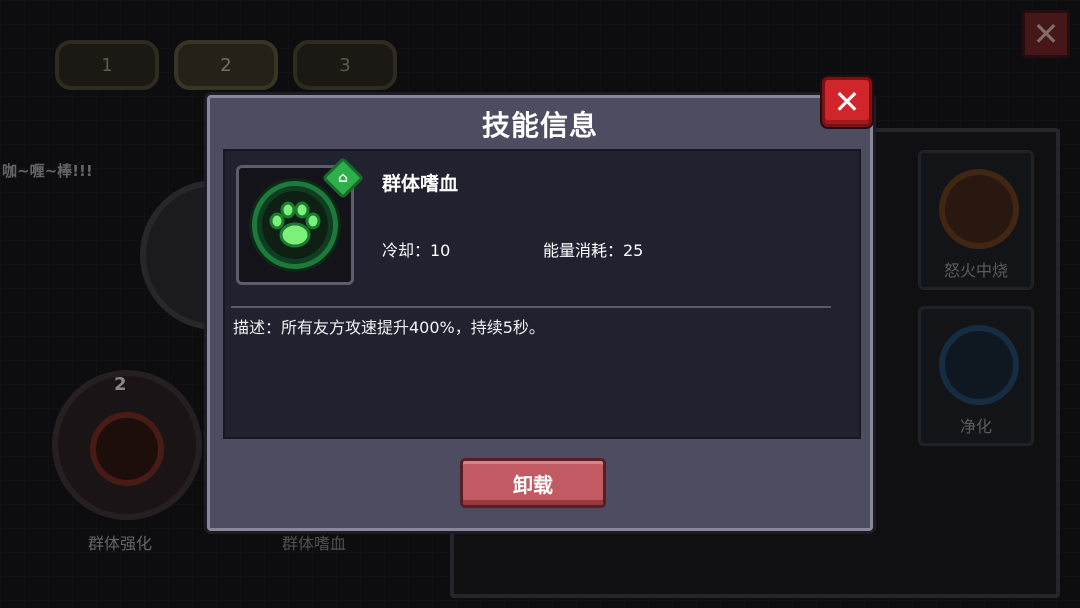  I want to click on unload-button: 卸载, so click(533, 483).